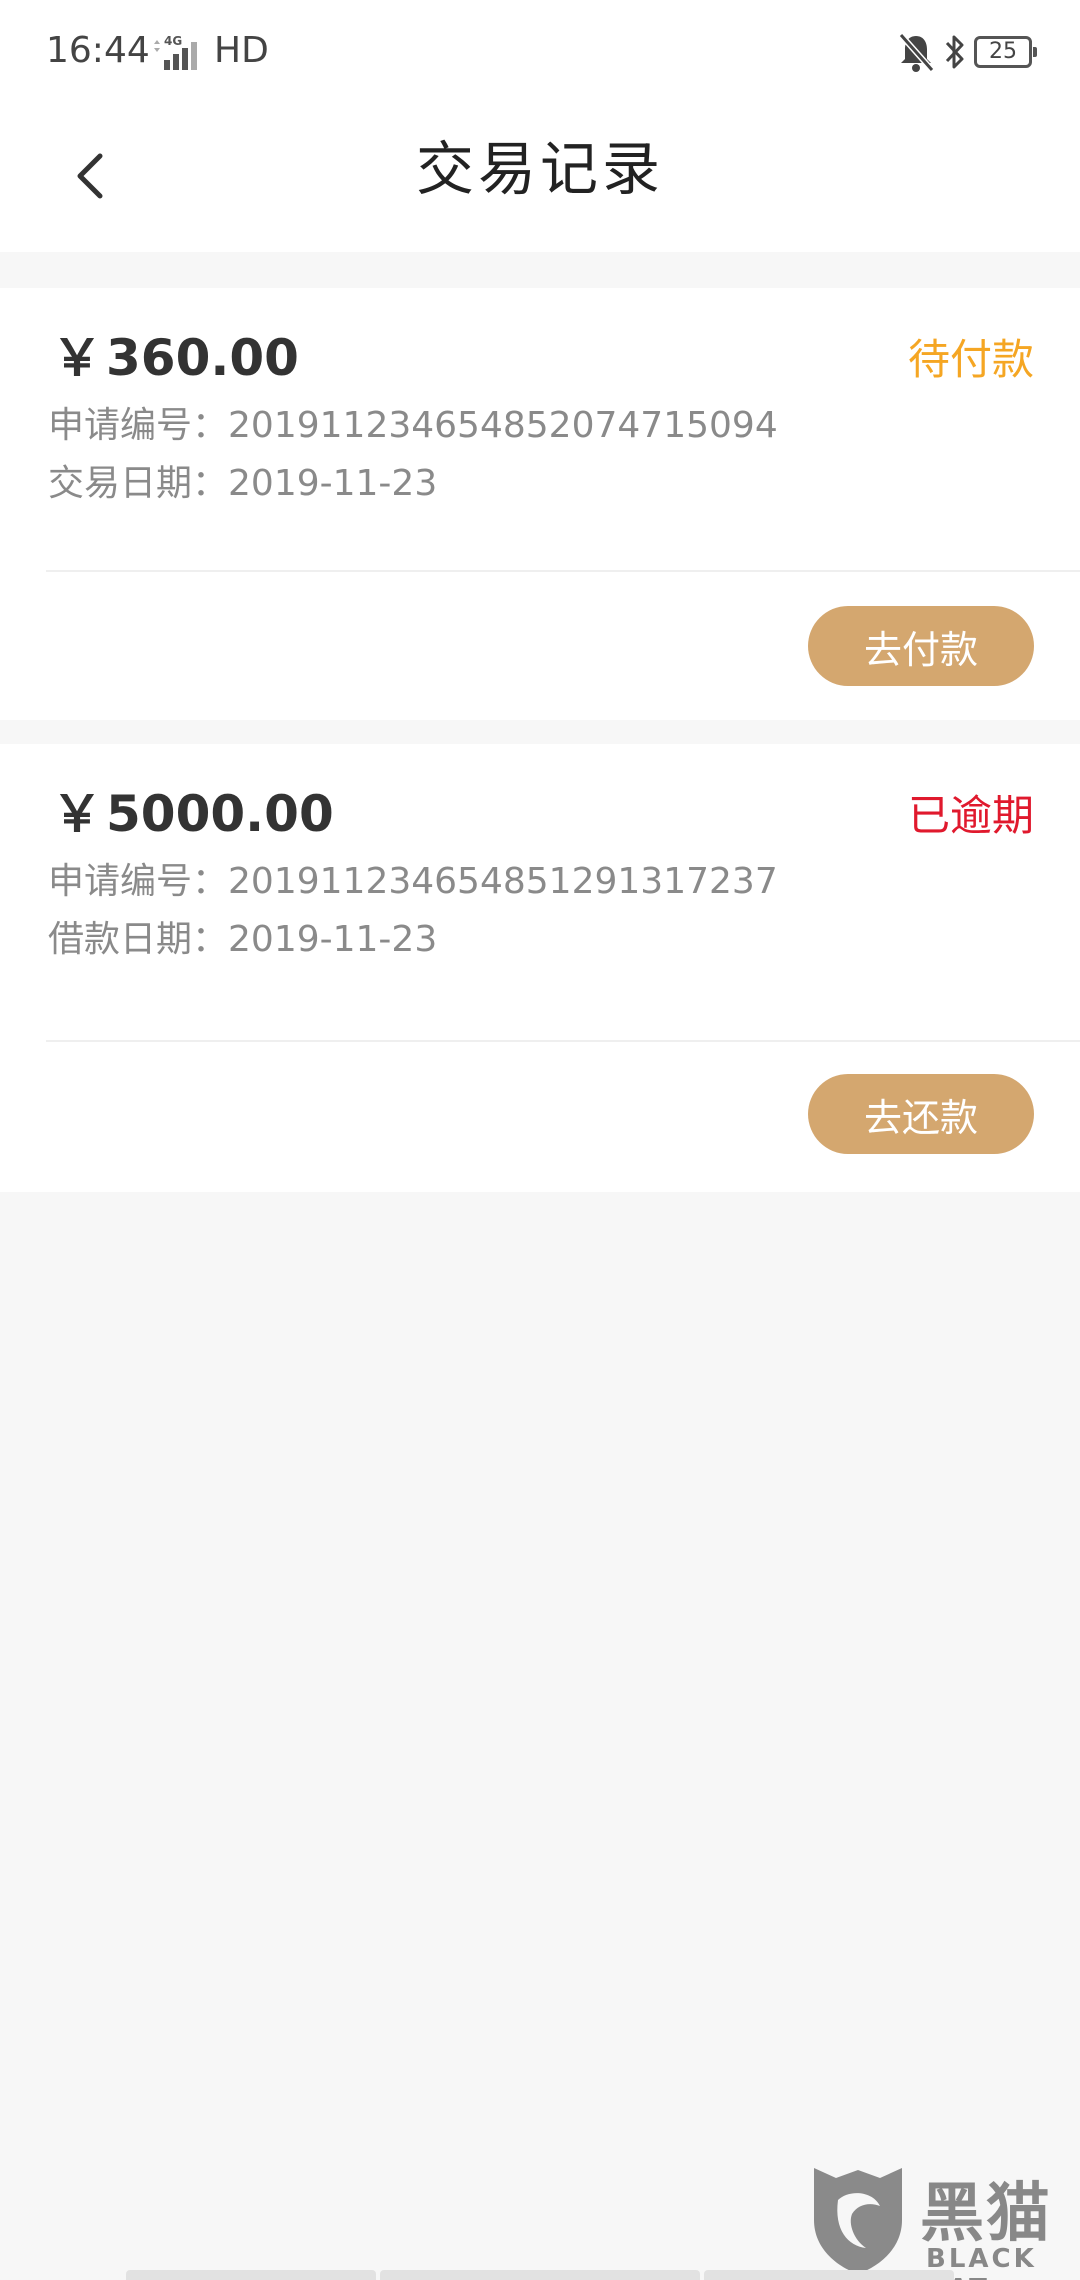 The image size is (1080, 2280). What do you see at coordinates (202, 358) in the screenshot?
I see `amount-value: 360.00` at bounding box center [202, 358].